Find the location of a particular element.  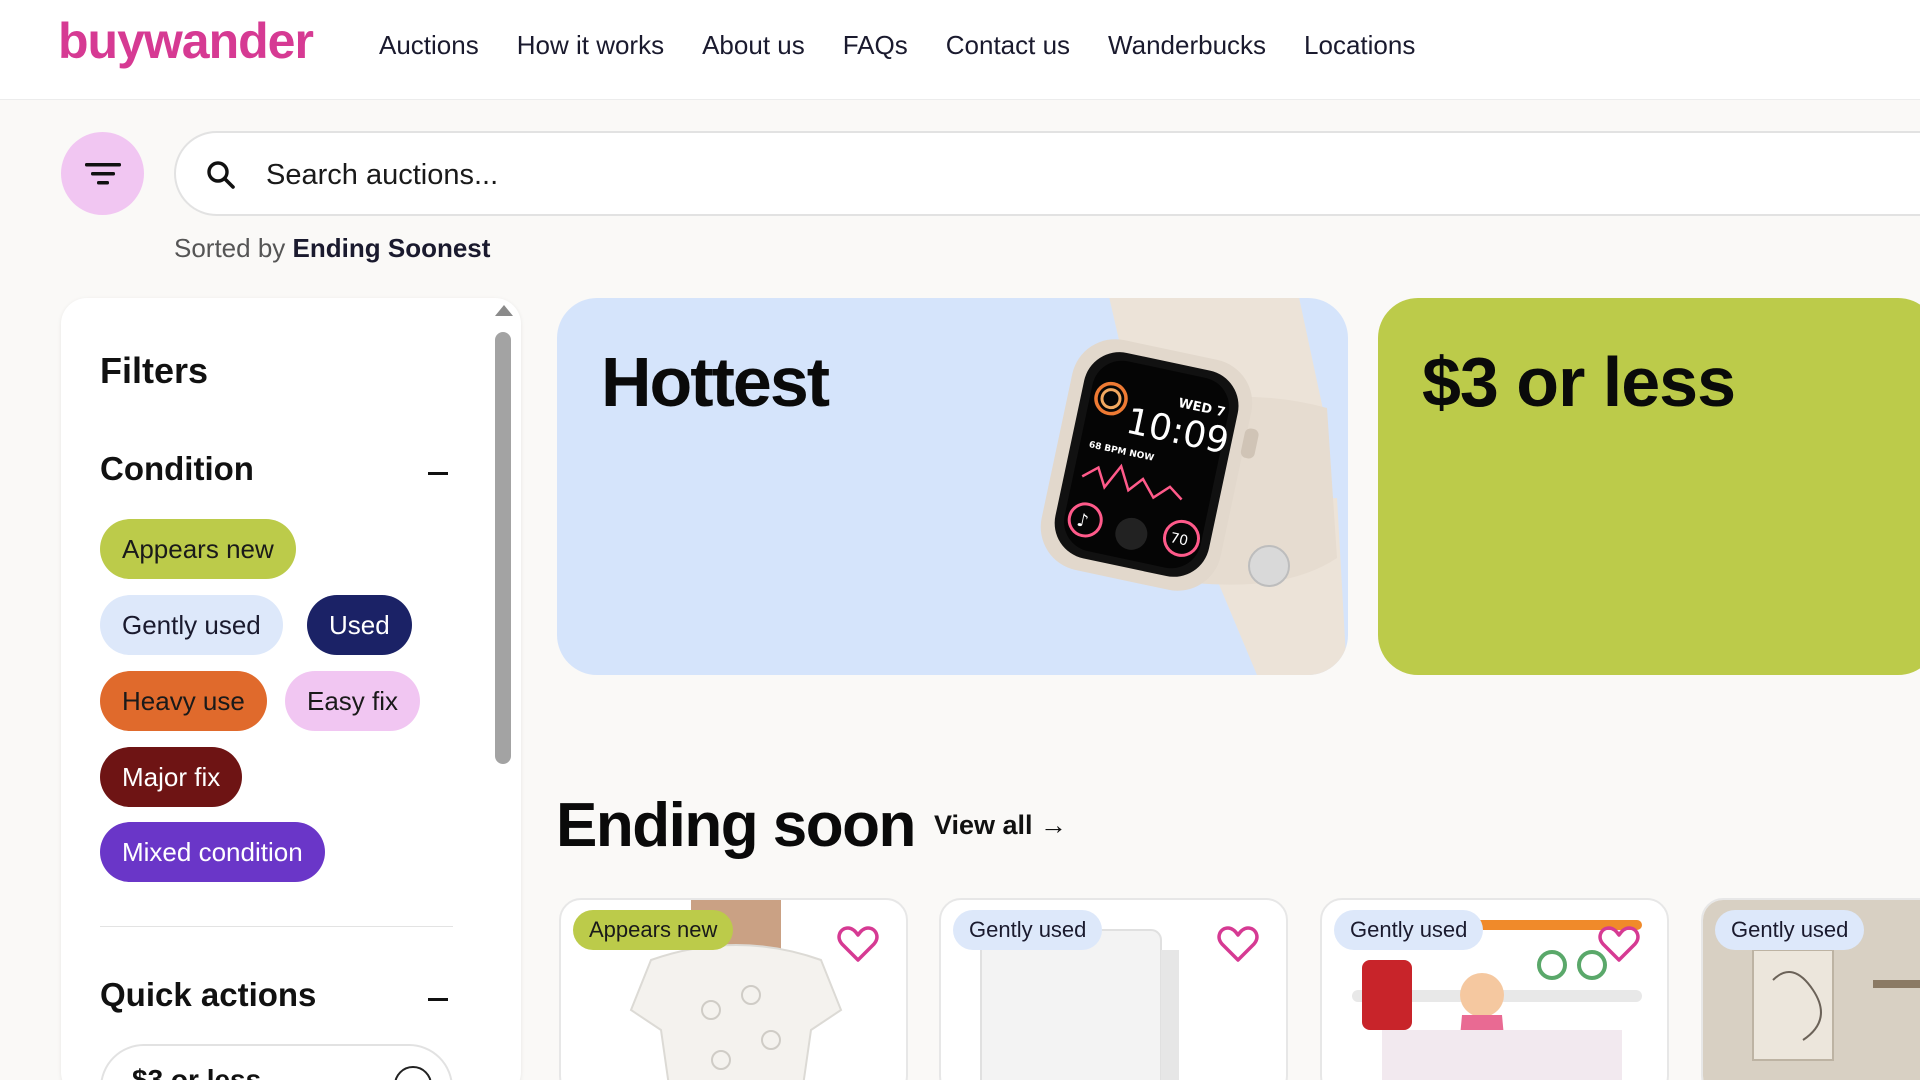

chip-easy-fix: Easy fix is located at coordinates (353, 701).